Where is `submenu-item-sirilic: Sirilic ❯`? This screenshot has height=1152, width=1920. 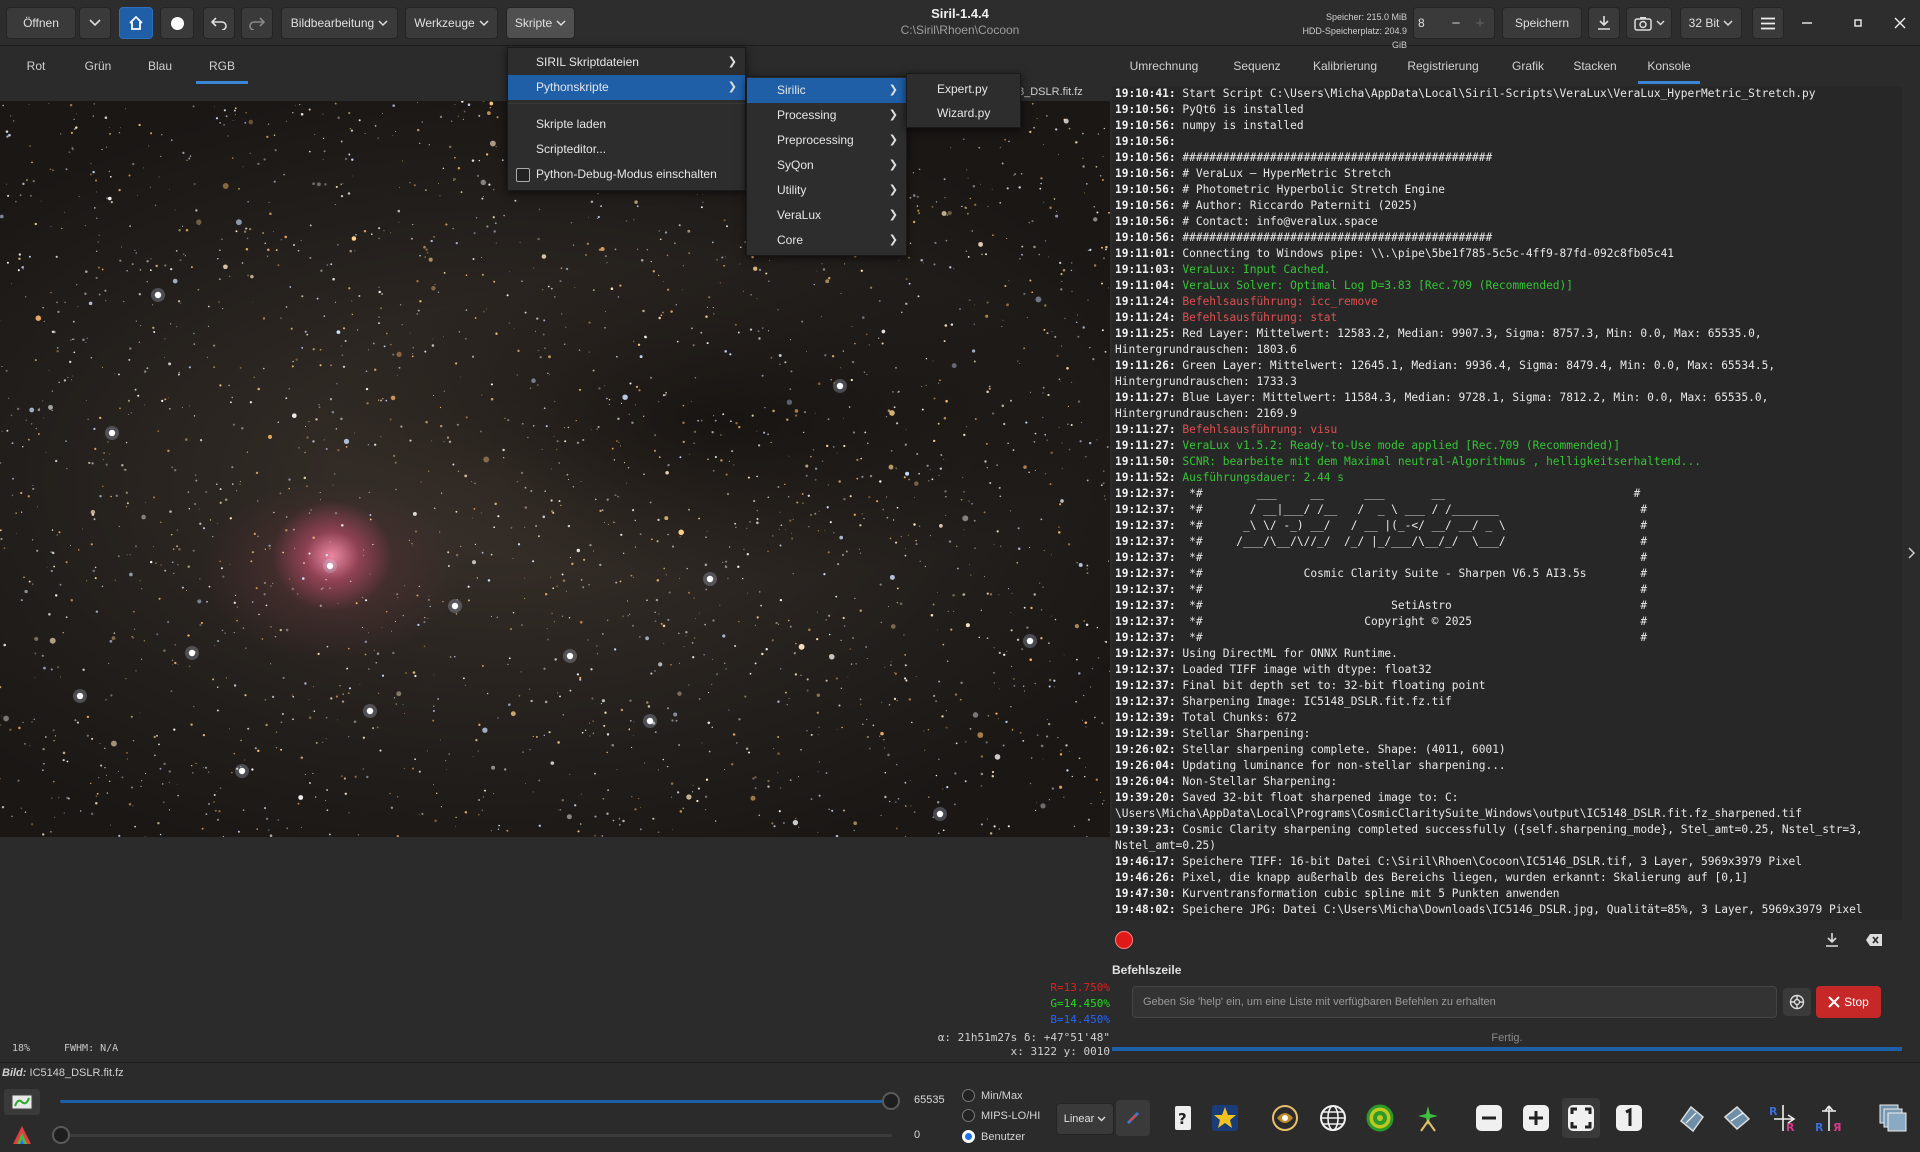
submenu-item-sirilic: Sirilic ❯ is located at coordinates (826, 90).